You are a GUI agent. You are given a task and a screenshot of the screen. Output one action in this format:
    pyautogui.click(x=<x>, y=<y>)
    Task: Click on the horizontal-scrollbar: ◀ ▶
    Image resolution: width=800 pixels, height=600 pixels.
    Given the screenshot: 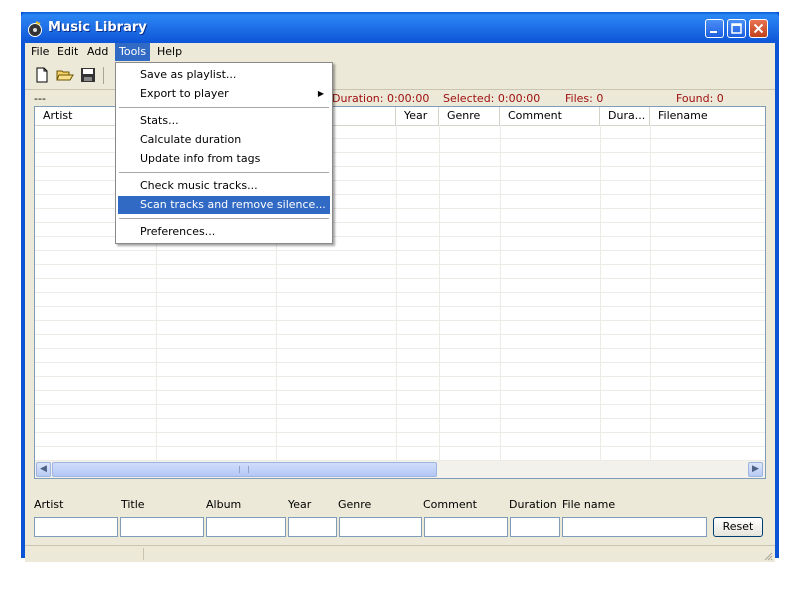 What is the action you would take?
    pyautogui.click(x=400, y=469)
    